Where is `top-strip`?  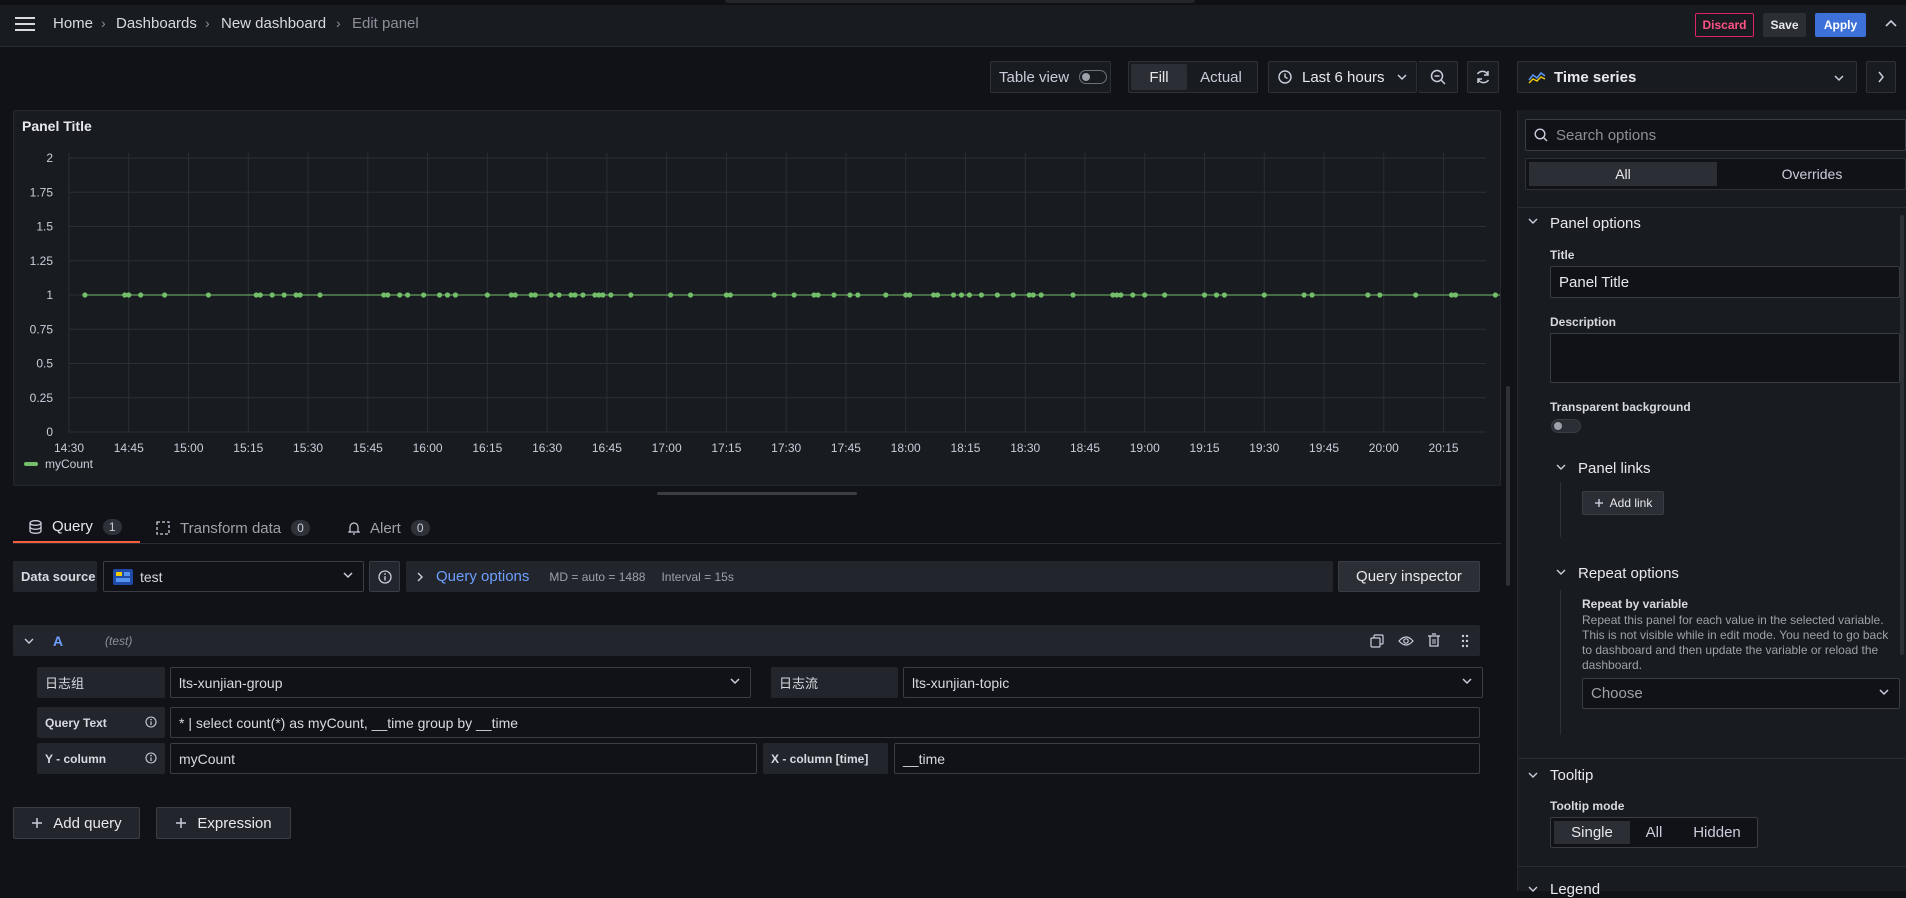 top-strip is located at coordinates (953, 2).